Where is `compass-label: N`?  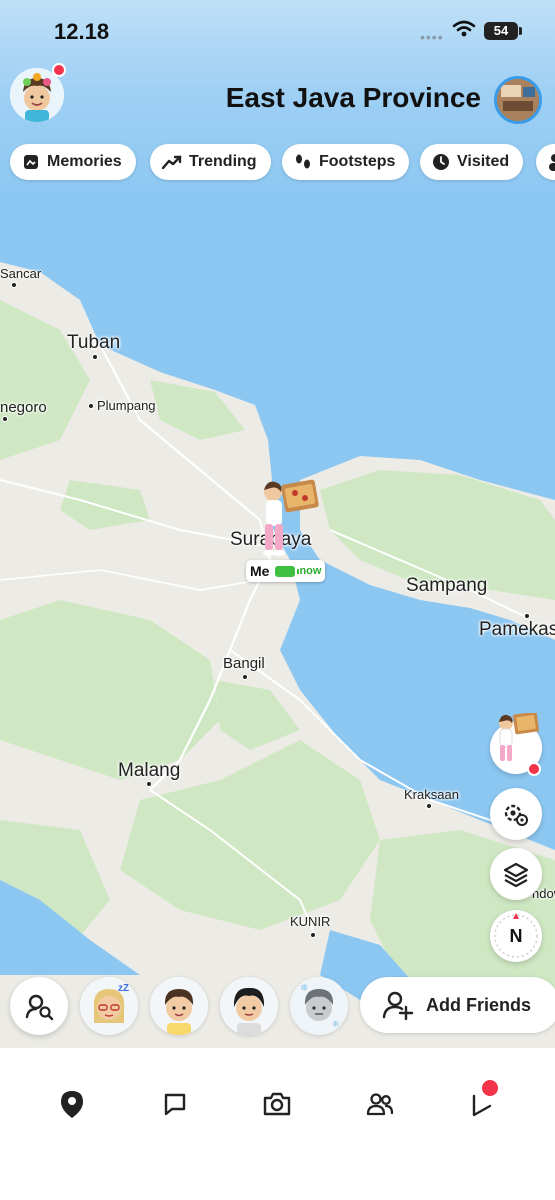
compass-label: N is located at coordinates (516, 935).